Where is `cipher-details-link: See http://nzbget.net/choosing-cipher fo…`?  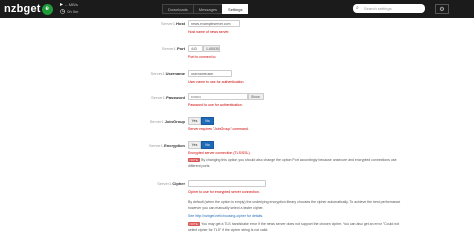
cipher-details-link: See http://nzbget.net/choosing-cipher fo… is located at coordinates (225, 216).